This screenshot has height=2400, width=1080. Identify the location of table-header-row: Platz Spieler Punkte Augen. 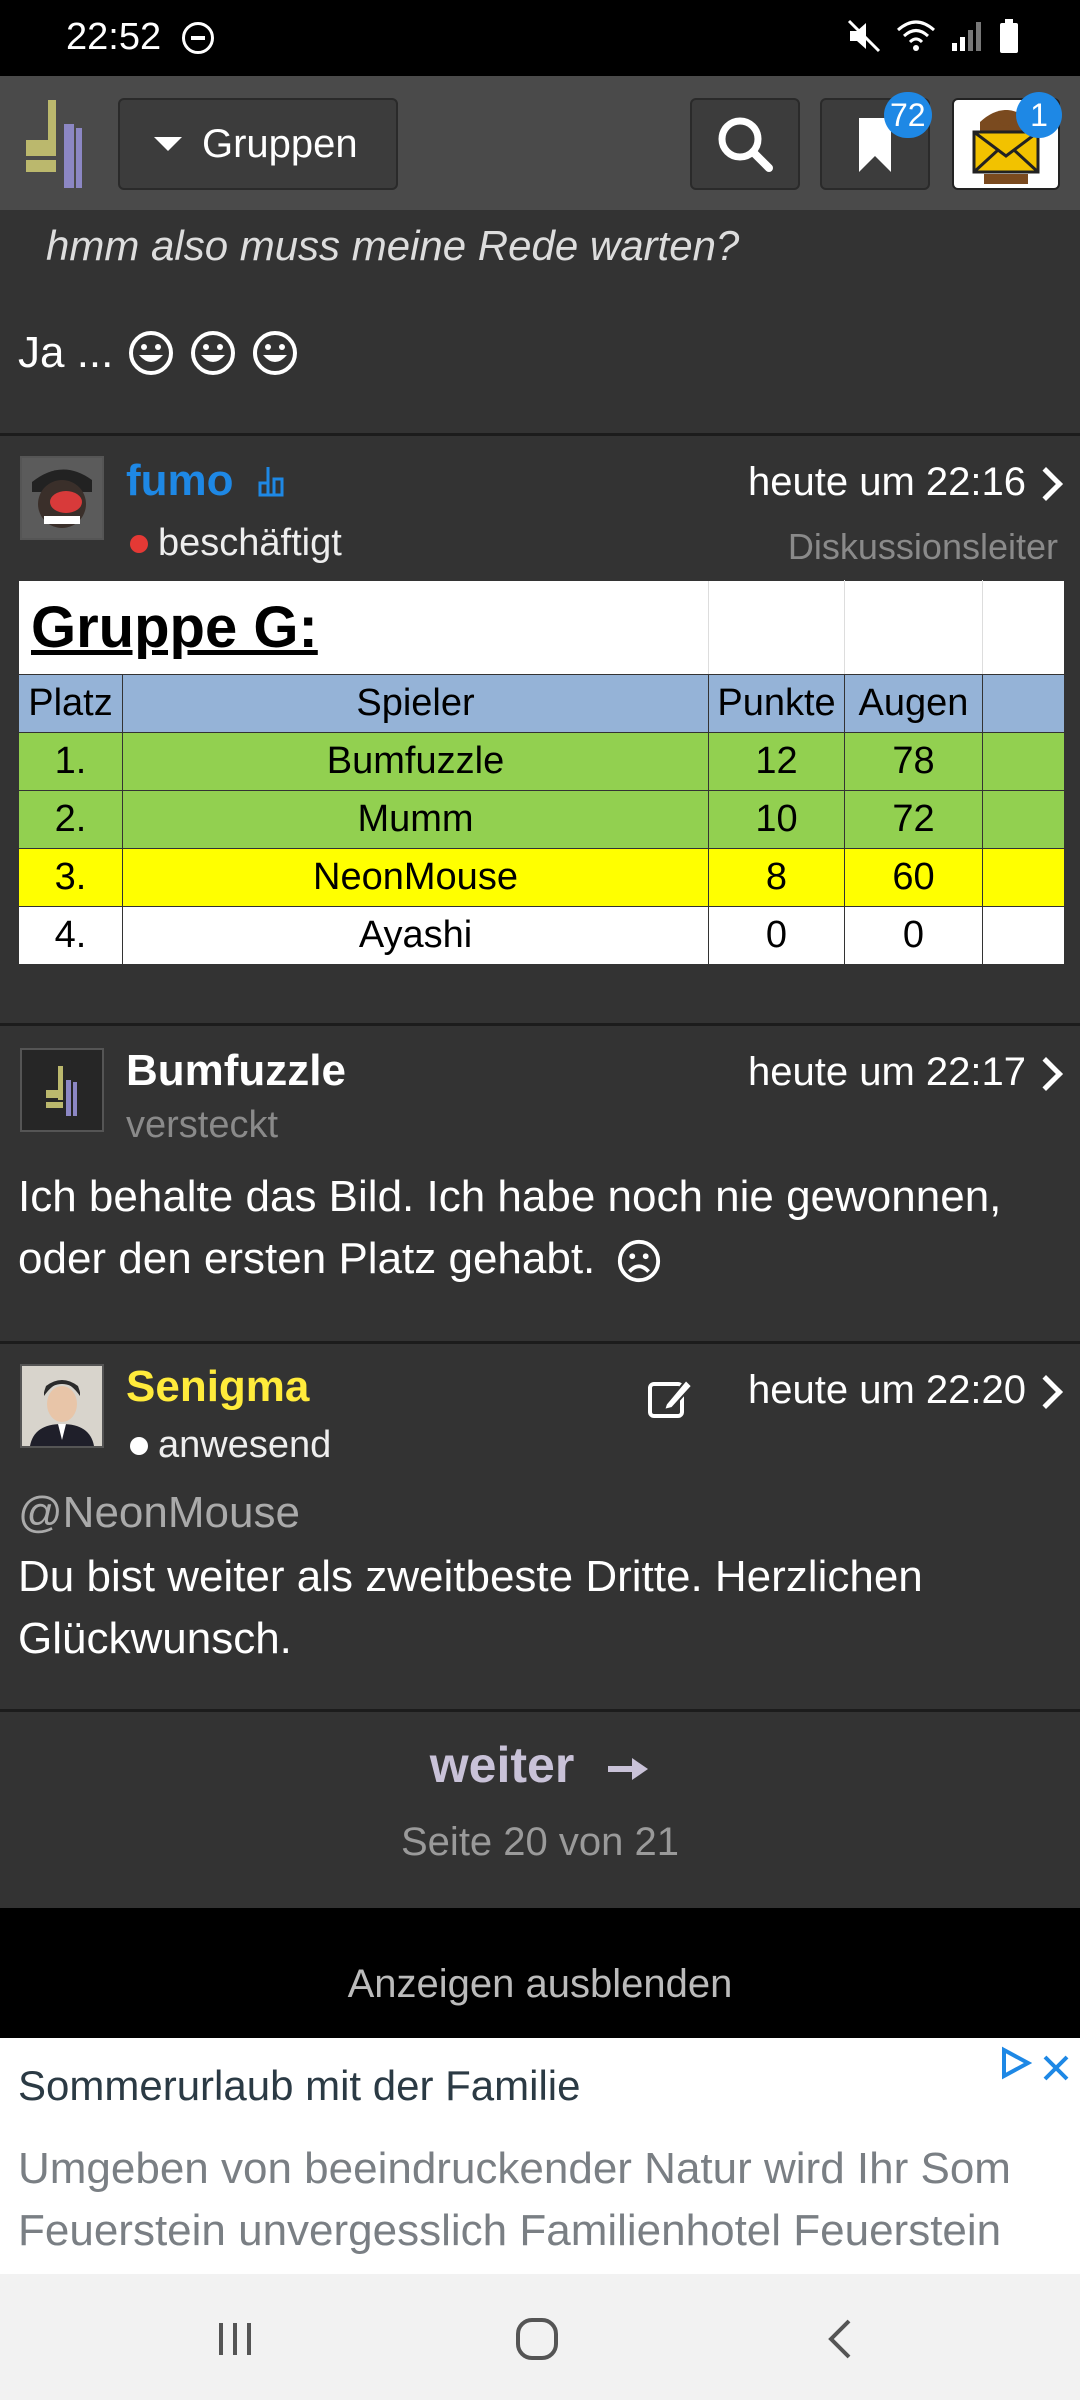
(541, 703).